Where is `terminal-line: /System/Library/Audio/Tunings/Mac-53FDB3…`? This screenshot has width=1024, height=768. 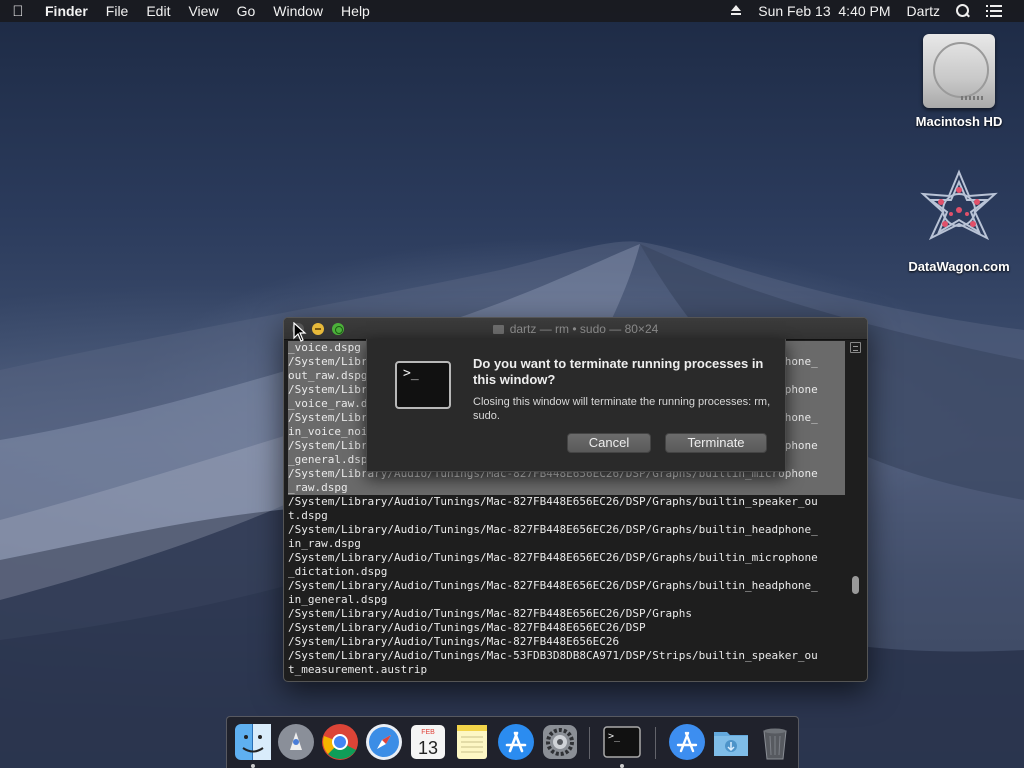
terminal-line: /System/Library/Audio/Tunings/Mac-53FDB3… is located at coordinates (553, 655).